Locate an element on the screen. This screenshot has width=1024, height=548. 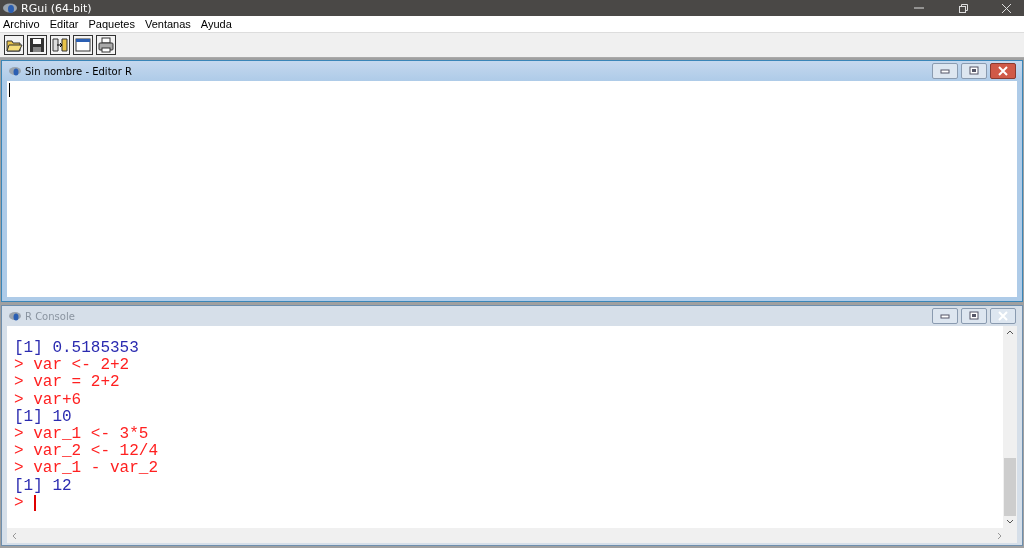
restore-icon is located at coordinates (963, 8).